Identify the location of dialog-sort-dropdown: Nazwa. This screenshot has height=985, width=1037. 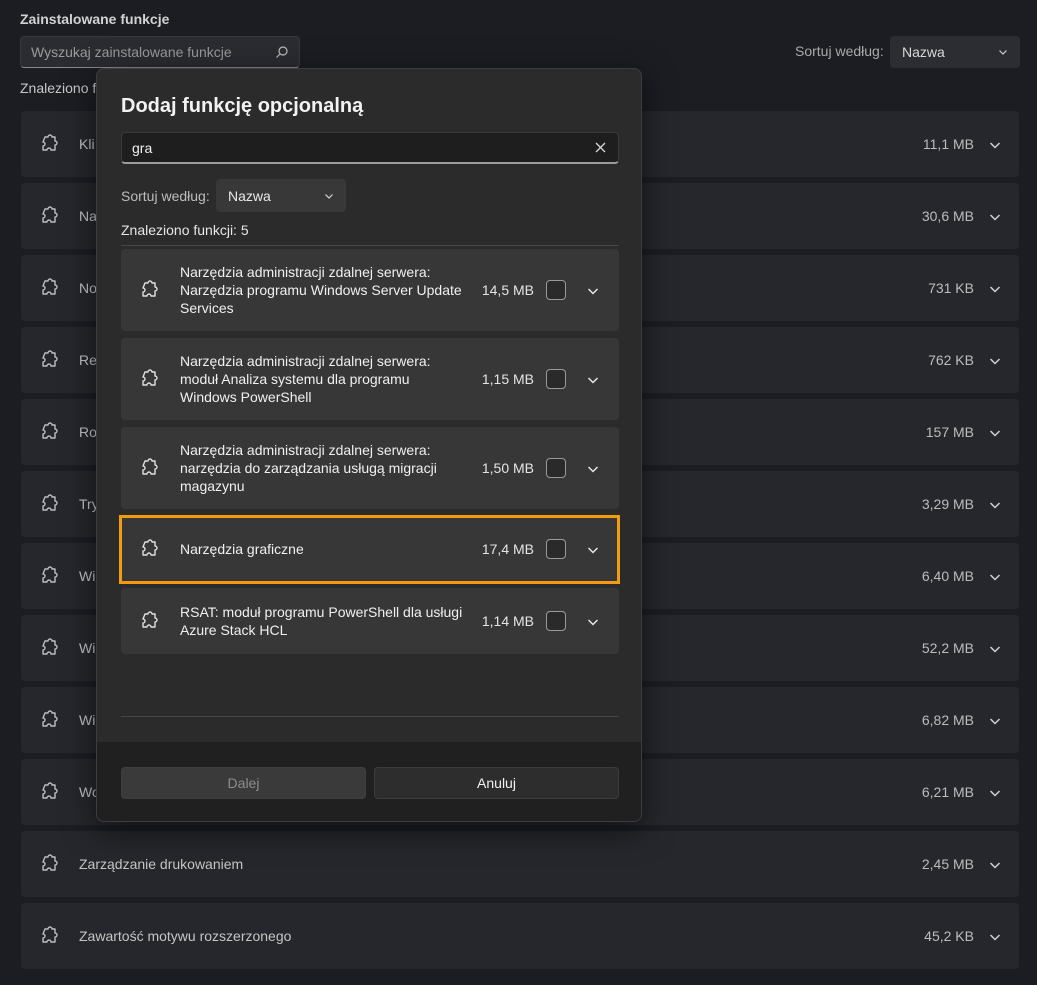
(281, 195).